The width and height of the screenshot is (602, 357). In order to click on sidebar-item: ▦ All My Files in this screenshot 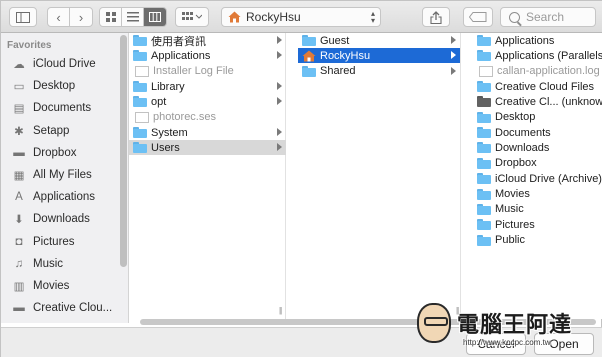, I will do `click(60, 175)`.